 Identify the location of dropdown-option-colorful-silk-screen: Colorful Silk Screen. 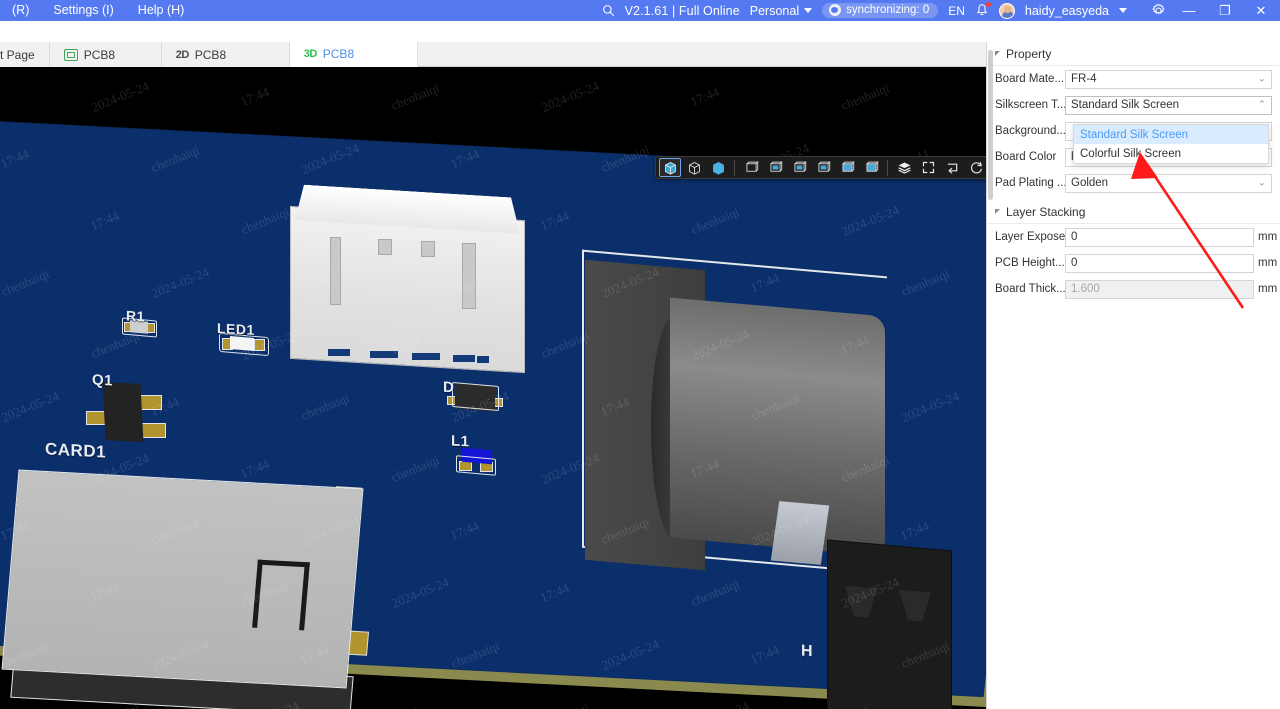
(1171, 153).